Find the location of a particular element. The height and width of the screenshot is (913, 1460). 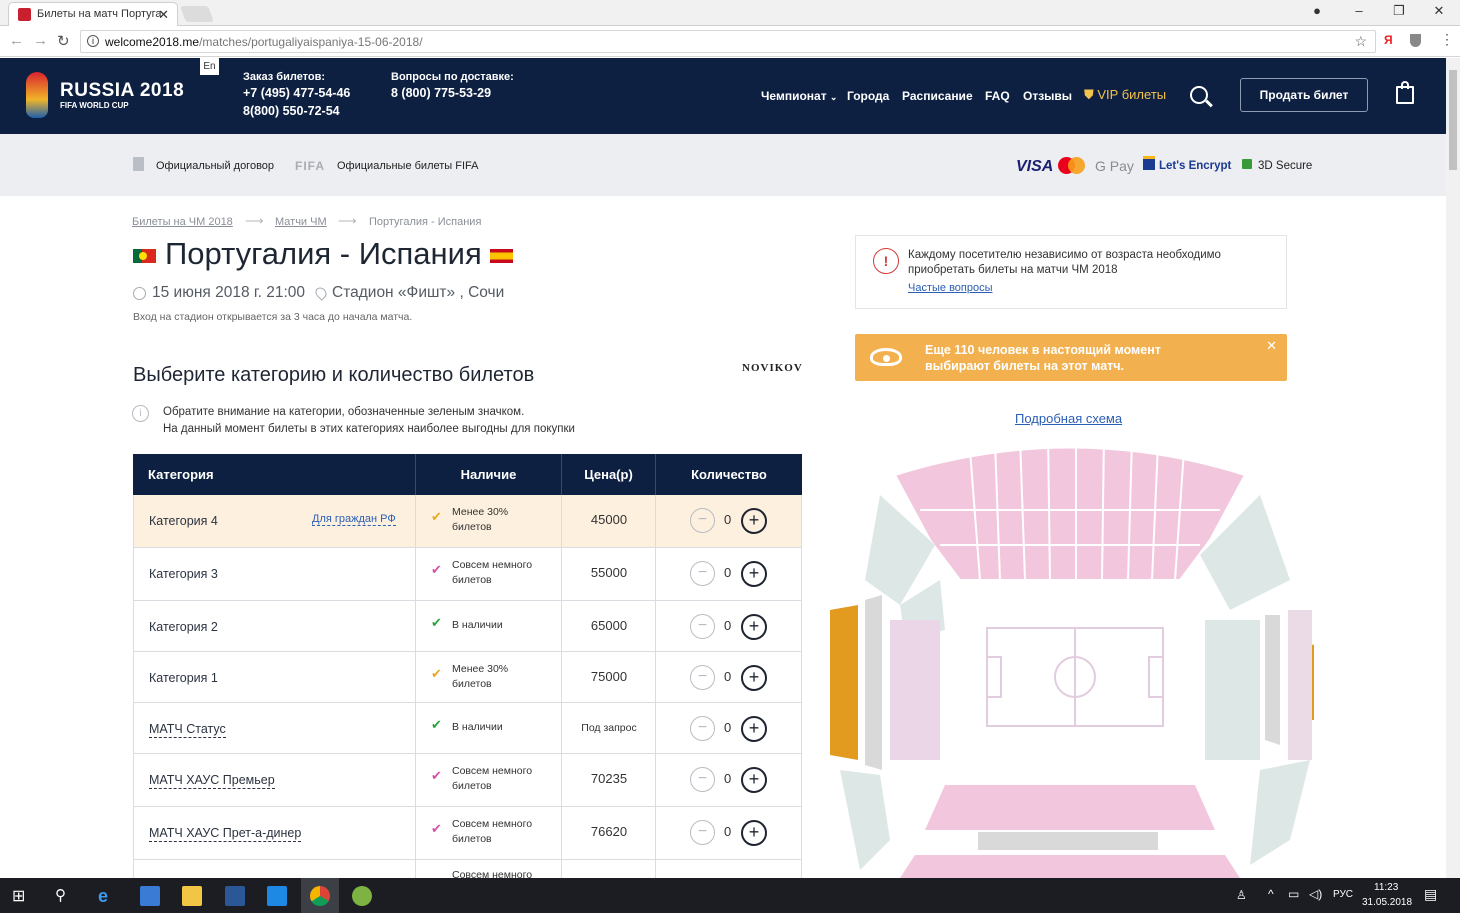

close-tab-icon: ✕ is located at coordinates (163, 15).